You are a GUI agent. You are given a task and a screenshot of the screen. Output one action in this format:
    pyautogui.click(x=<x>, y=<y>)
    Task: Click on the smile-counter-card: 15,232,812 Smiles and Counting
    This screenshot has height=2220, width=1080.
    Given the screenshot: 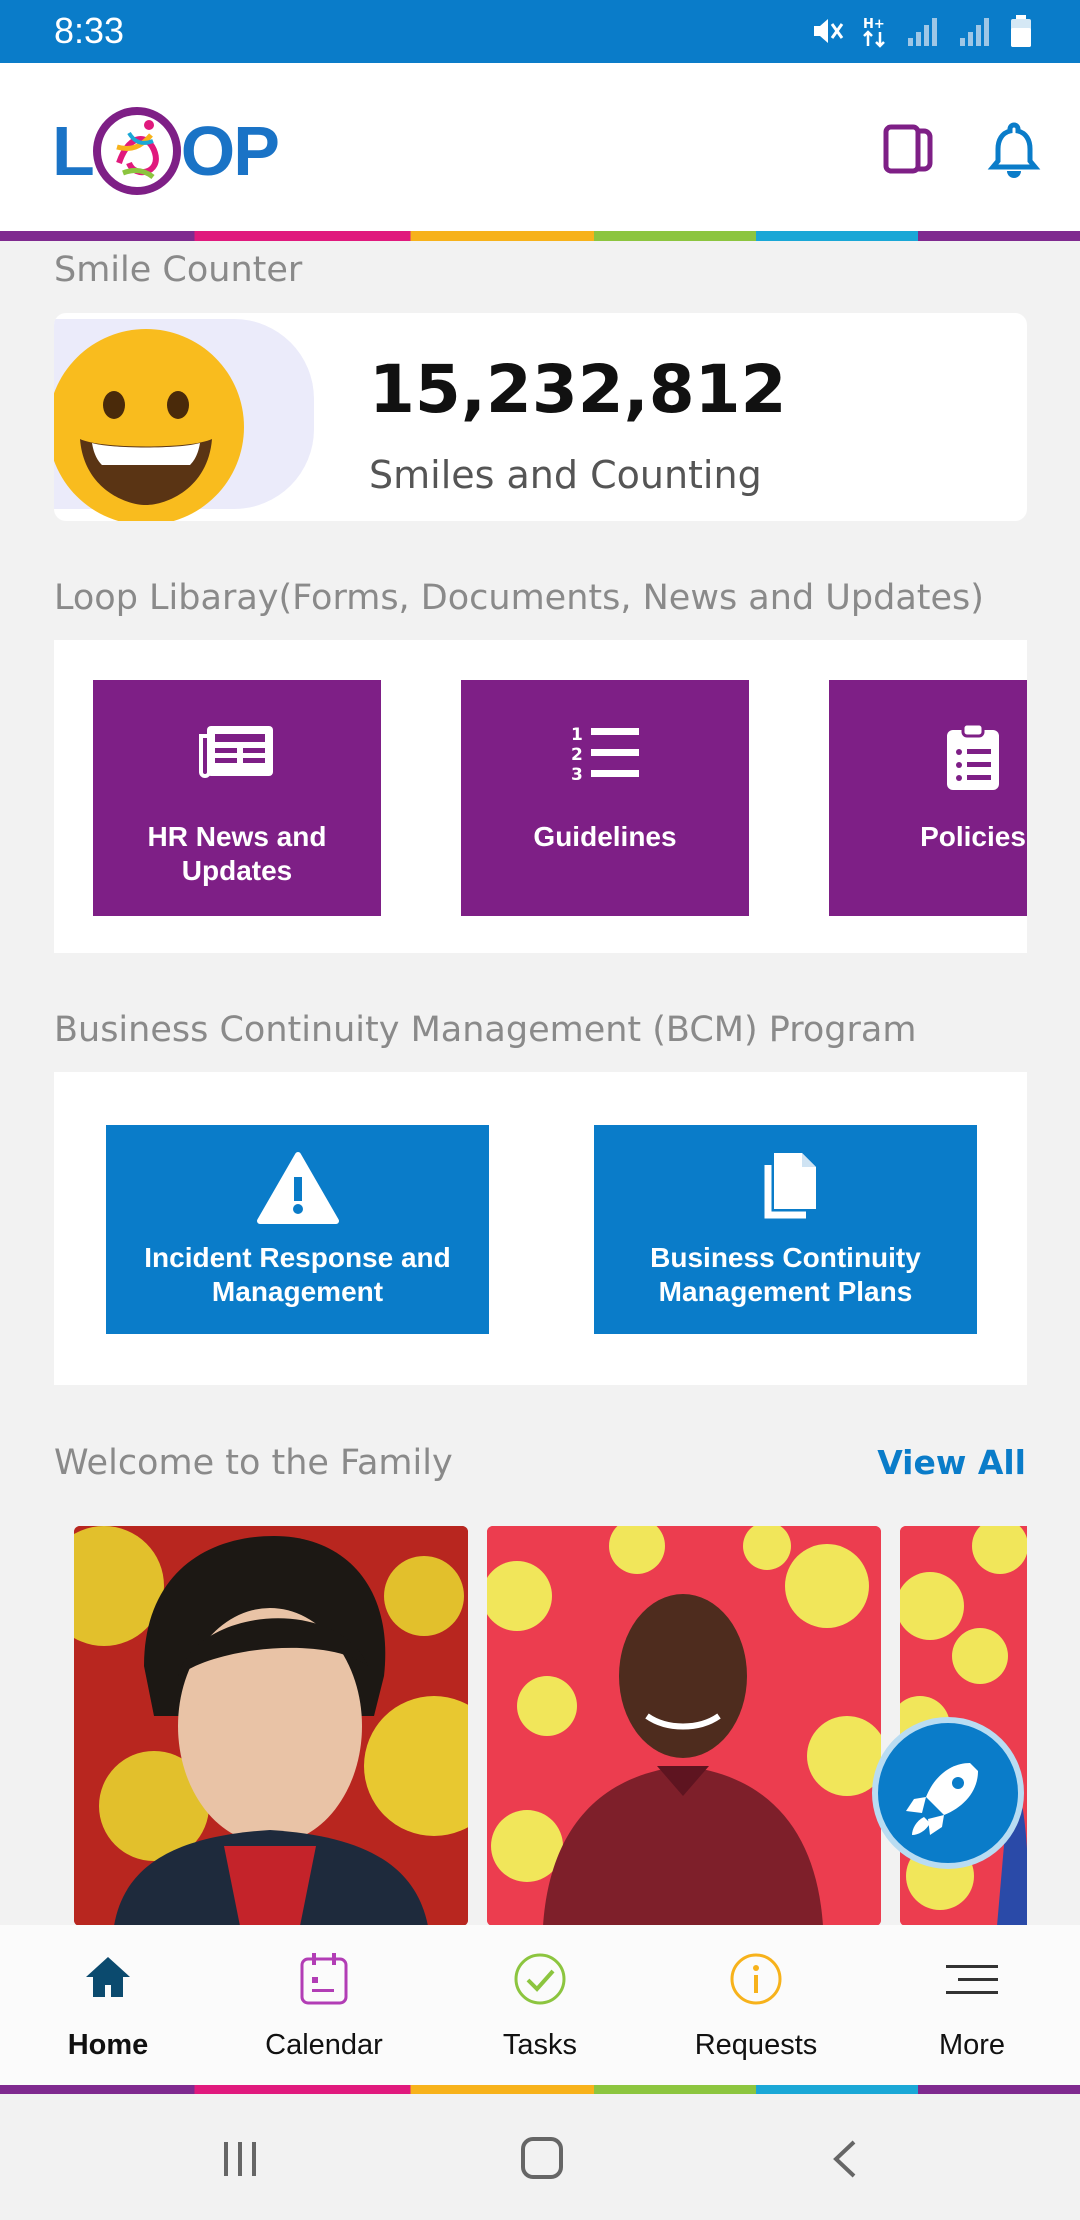 What is the action you would take?
    pyautogui.click(x=540, y=417)
    